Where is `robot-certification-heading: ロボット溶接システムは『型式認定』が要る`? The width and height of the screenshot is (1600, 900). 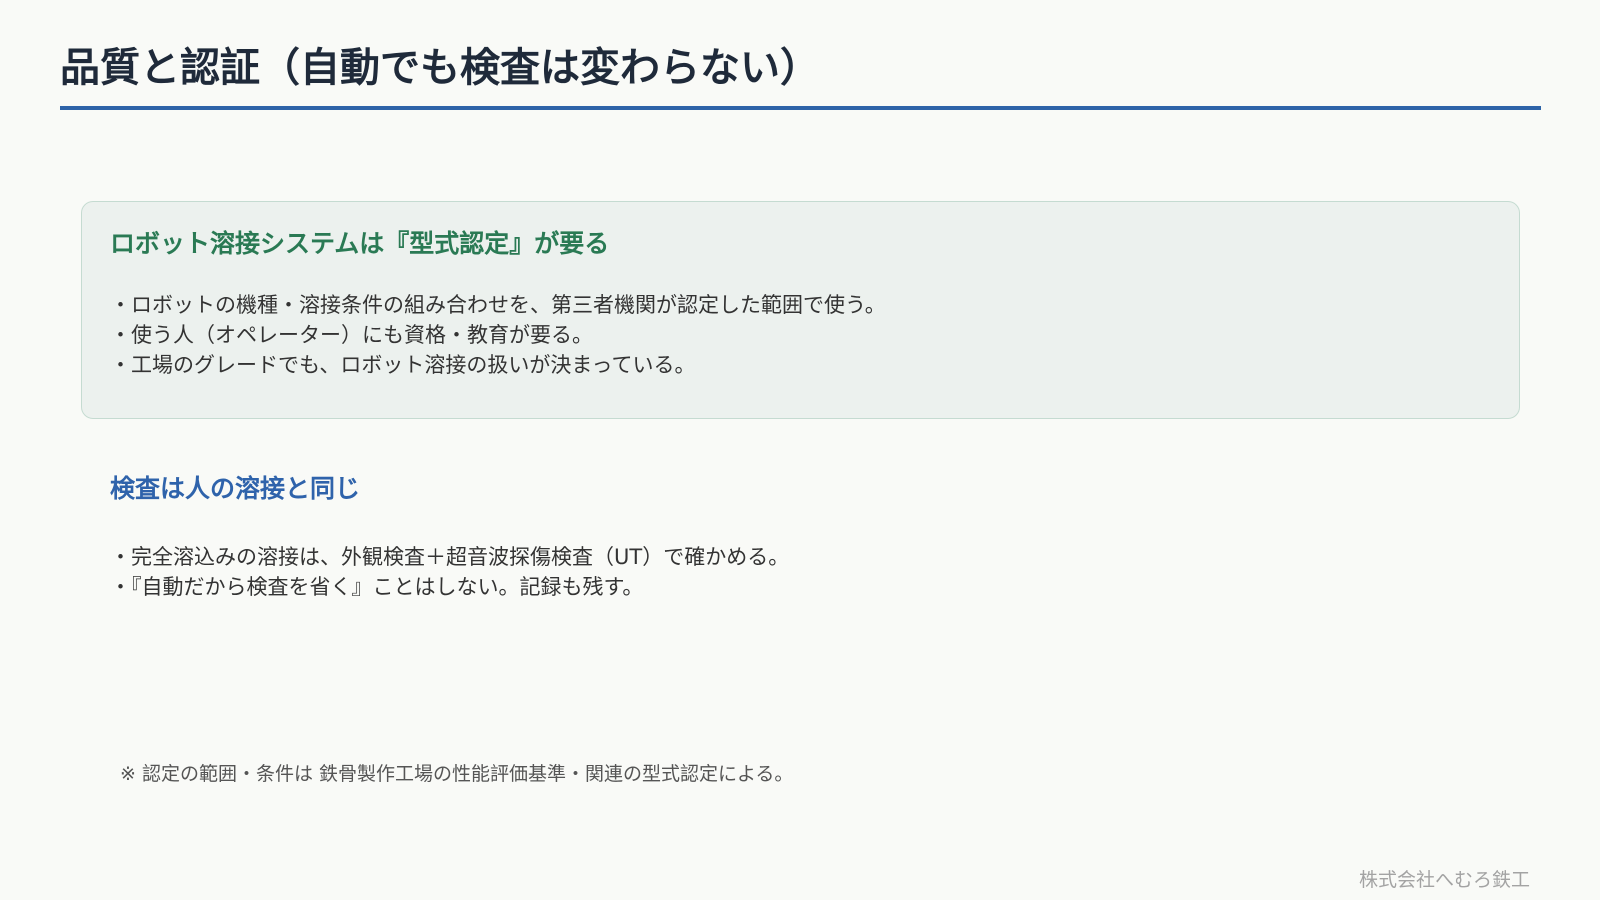 robot-certification-heading: ロボット溶接システムは『型式認定』が要る is located at coordinates (360, 243).